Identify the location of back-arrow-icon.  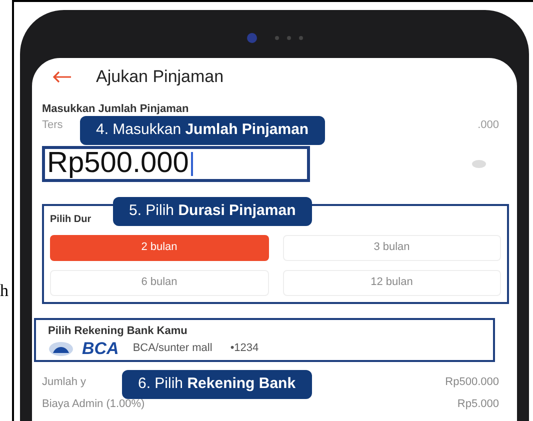
(62, 77).